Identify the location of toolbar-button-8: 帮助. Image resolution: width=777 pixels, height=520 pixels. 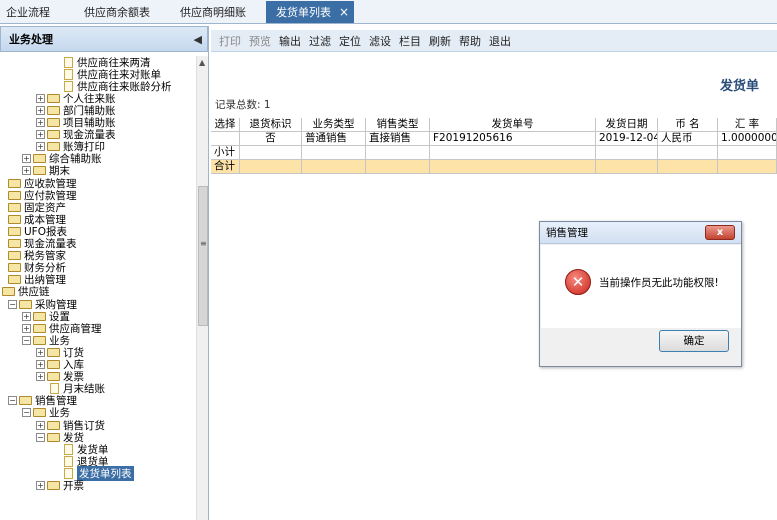
(470, 41).